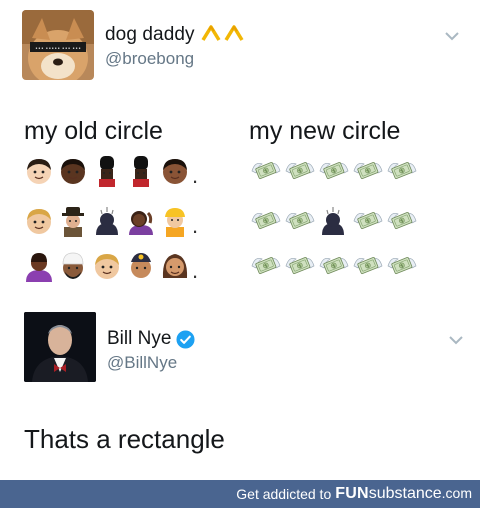 The image size is (480, 508). What do you see at coordinates (93, 131) in the screenshot?
I see `old-circle-heading: my old circle` at bounding box center [93, 131].